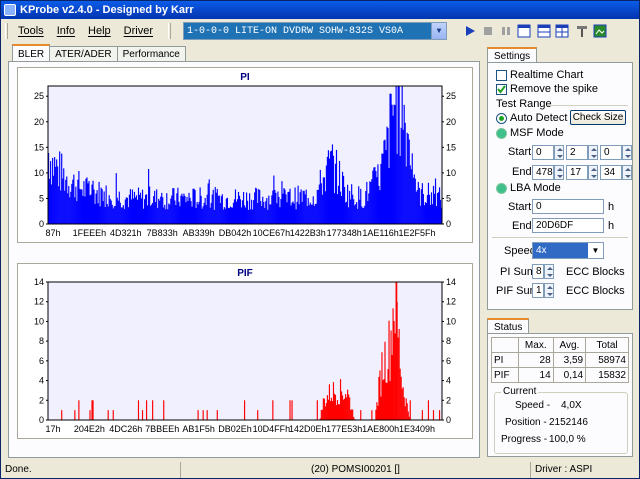 This screenshot has width=640, height=479. I want to click on lba-mode-radio, so click(501, 188).